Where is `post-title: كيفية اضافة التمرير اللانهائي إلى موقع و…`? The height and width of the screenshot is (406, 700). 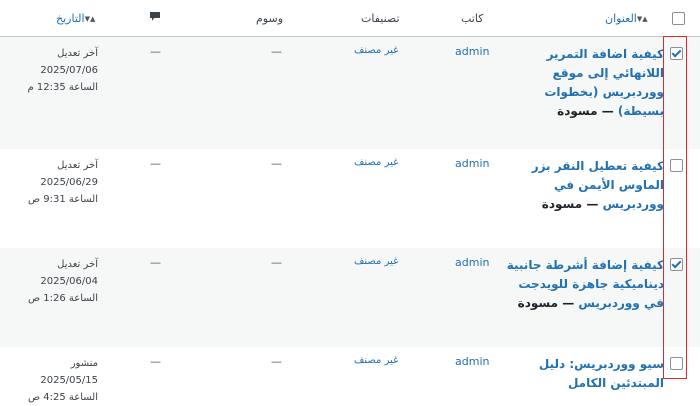 post-title: كيفية اضافة التمرير اللانهائي إلى موقع و… is located at coordinates (585, 83).